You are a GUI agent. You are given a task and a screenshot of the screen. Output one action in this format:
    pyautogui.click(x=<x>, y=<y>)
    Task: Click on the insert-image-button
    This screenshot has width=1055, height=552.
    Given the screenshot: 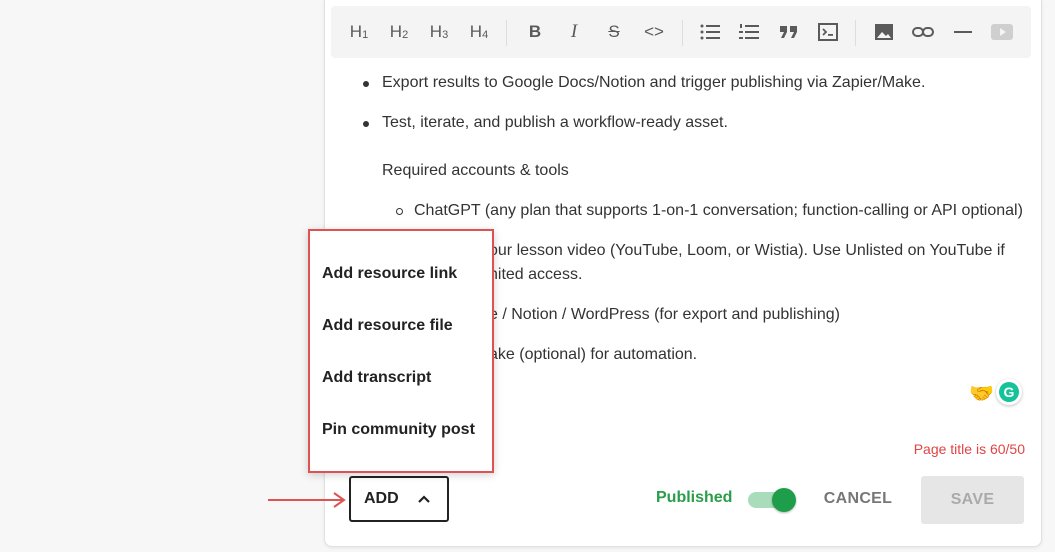 What is the action you would take?
    pyautogui.click(x=884, y=32)
    